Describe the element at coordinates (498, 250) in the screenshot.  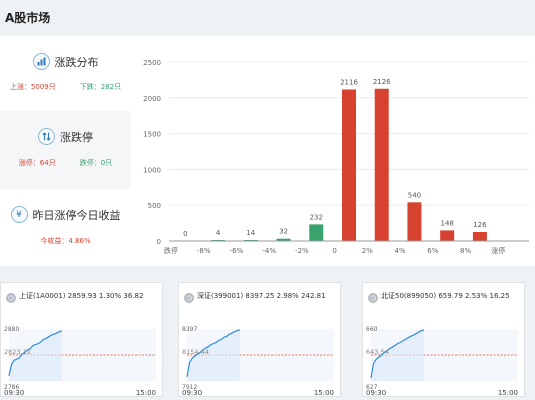
I see `x-tick-label: 涨停` at that location.